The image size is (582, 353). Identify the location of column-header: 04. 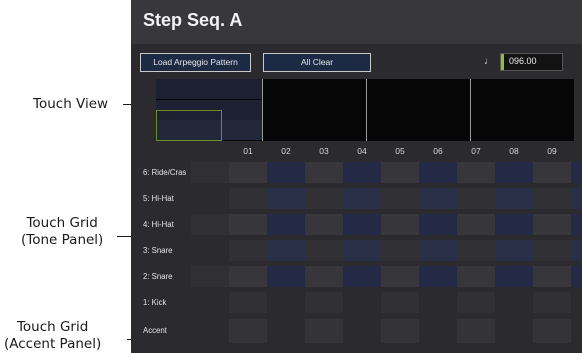
(362, 151).